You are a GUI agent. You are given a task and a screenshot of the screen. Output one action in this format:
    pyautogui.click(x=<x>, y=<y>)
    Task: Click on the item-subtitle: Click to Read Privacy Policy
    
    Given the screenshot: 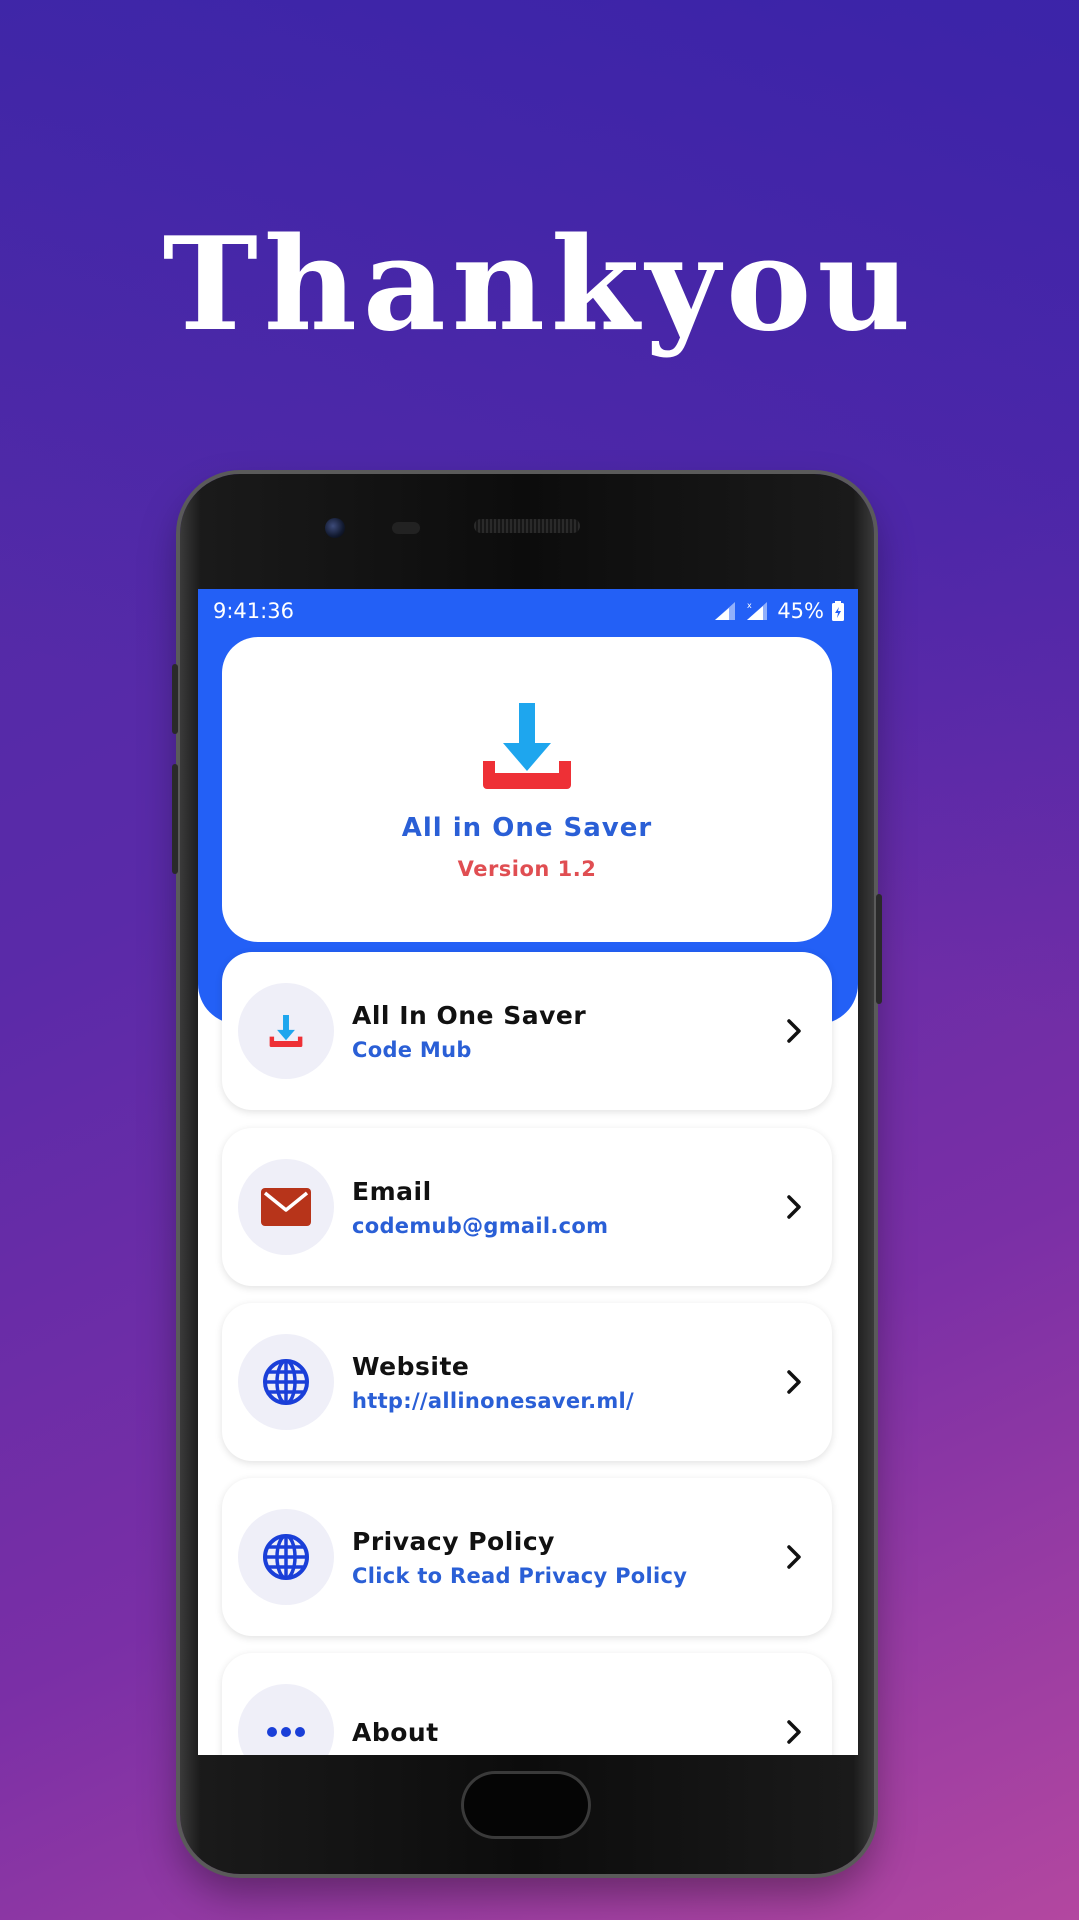 What is the action you would take?
    pyautogui.click(x=520, y=1575)
    